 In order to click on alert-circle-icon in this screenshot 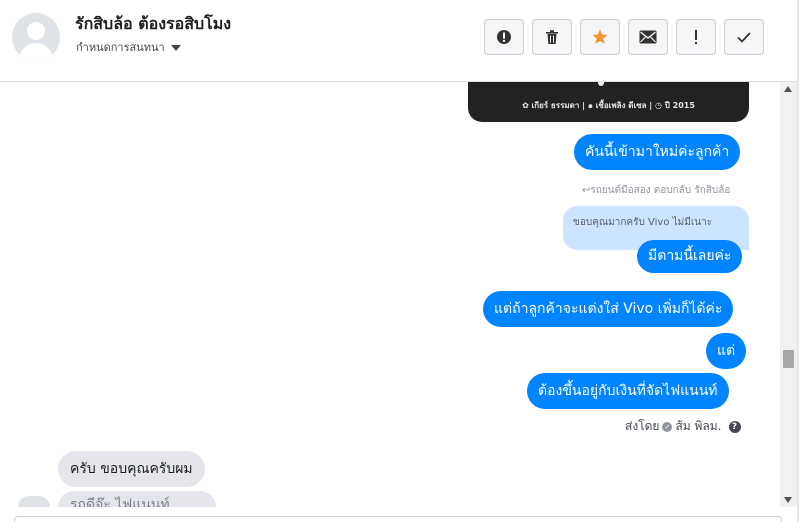, I will do `click(504, 37)`.